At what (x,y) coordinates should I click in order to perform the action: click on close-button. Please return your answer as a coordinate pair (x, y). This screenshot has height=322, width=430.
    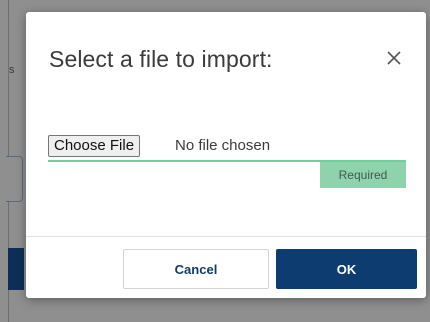
    Looking at the image, I should click on (394, 58).